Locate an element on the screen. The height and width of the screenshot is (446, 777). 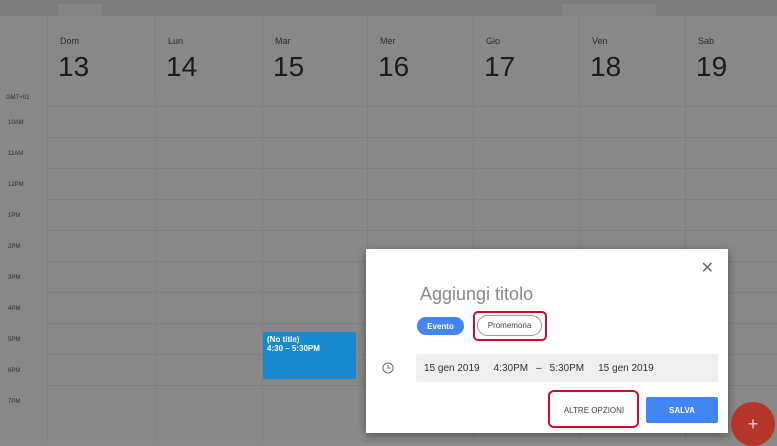
day-number: 19 is located at coordinates (711, 67).